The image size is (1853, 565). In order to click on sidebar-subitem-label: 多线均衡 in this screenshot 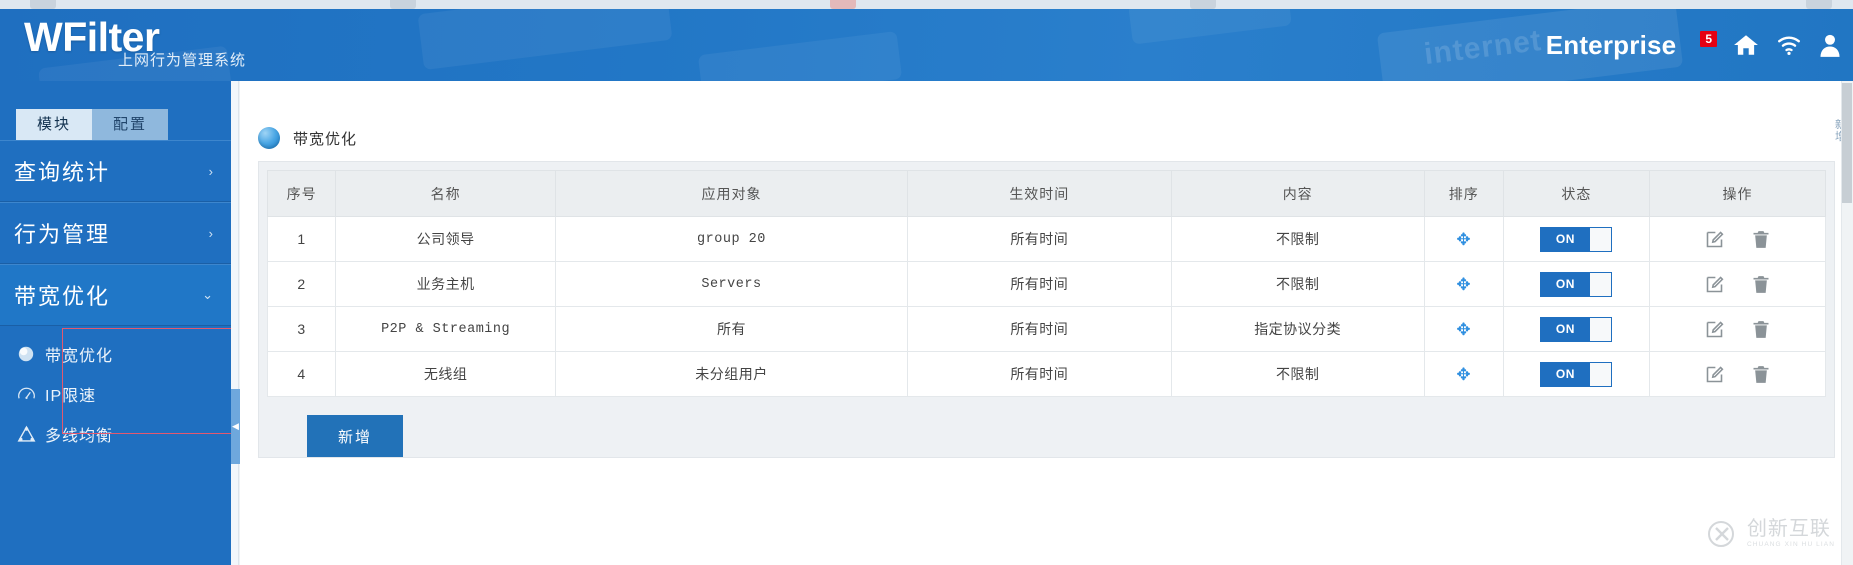, I will do `click(79, 436)`.